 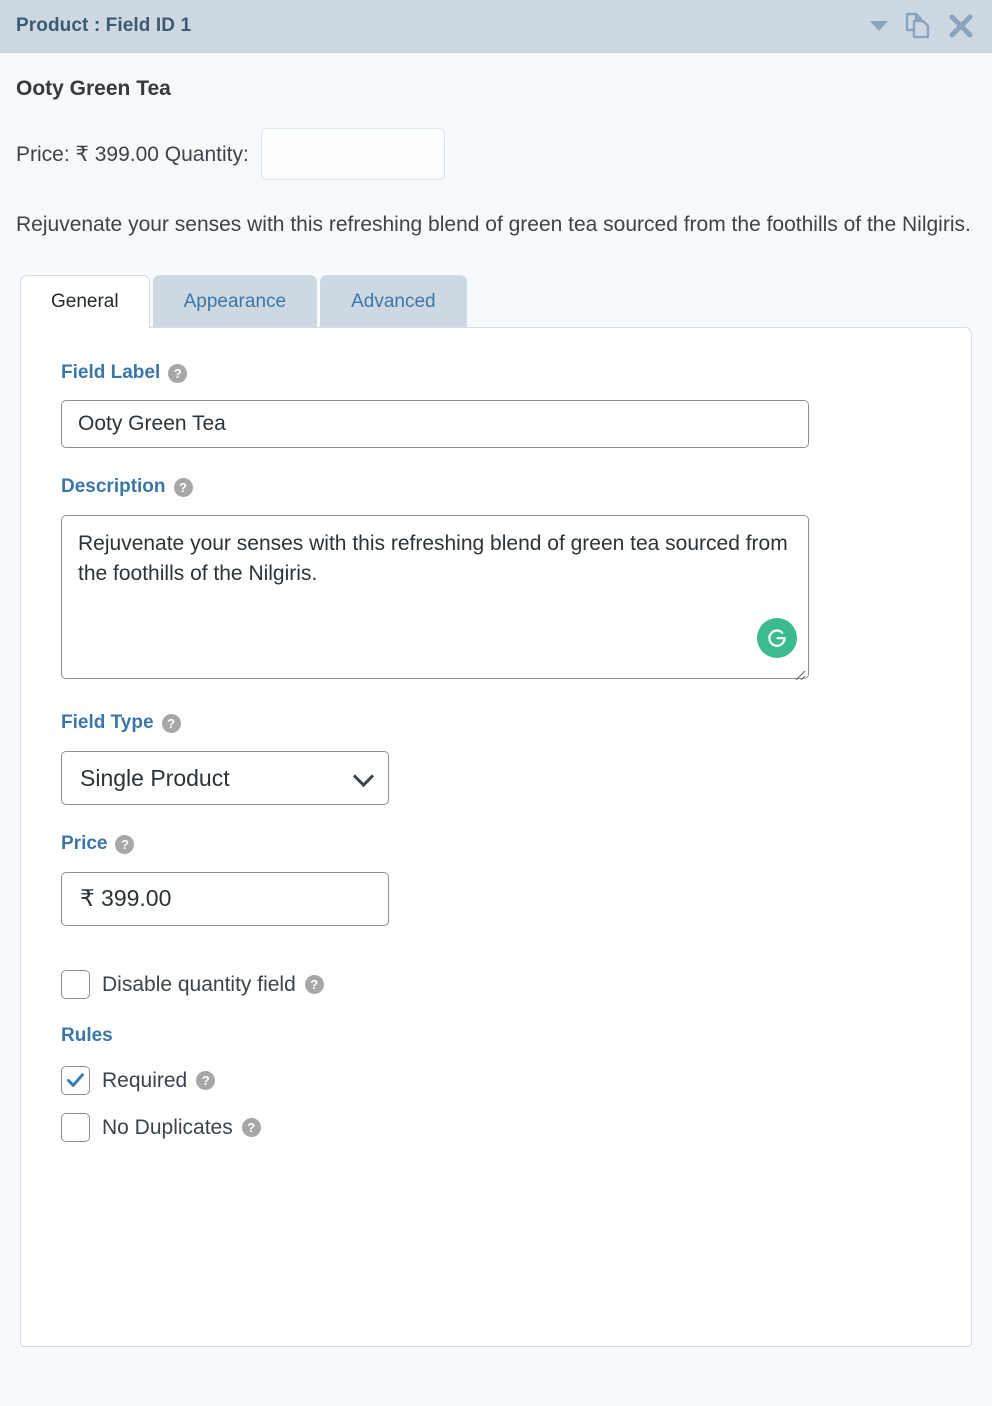 What do you see at coordinates (132, 154) in the screenshot?
I see `preview-price-label: Price: ₹ 399.00 Quantity:` at bounding box center [132, 154].